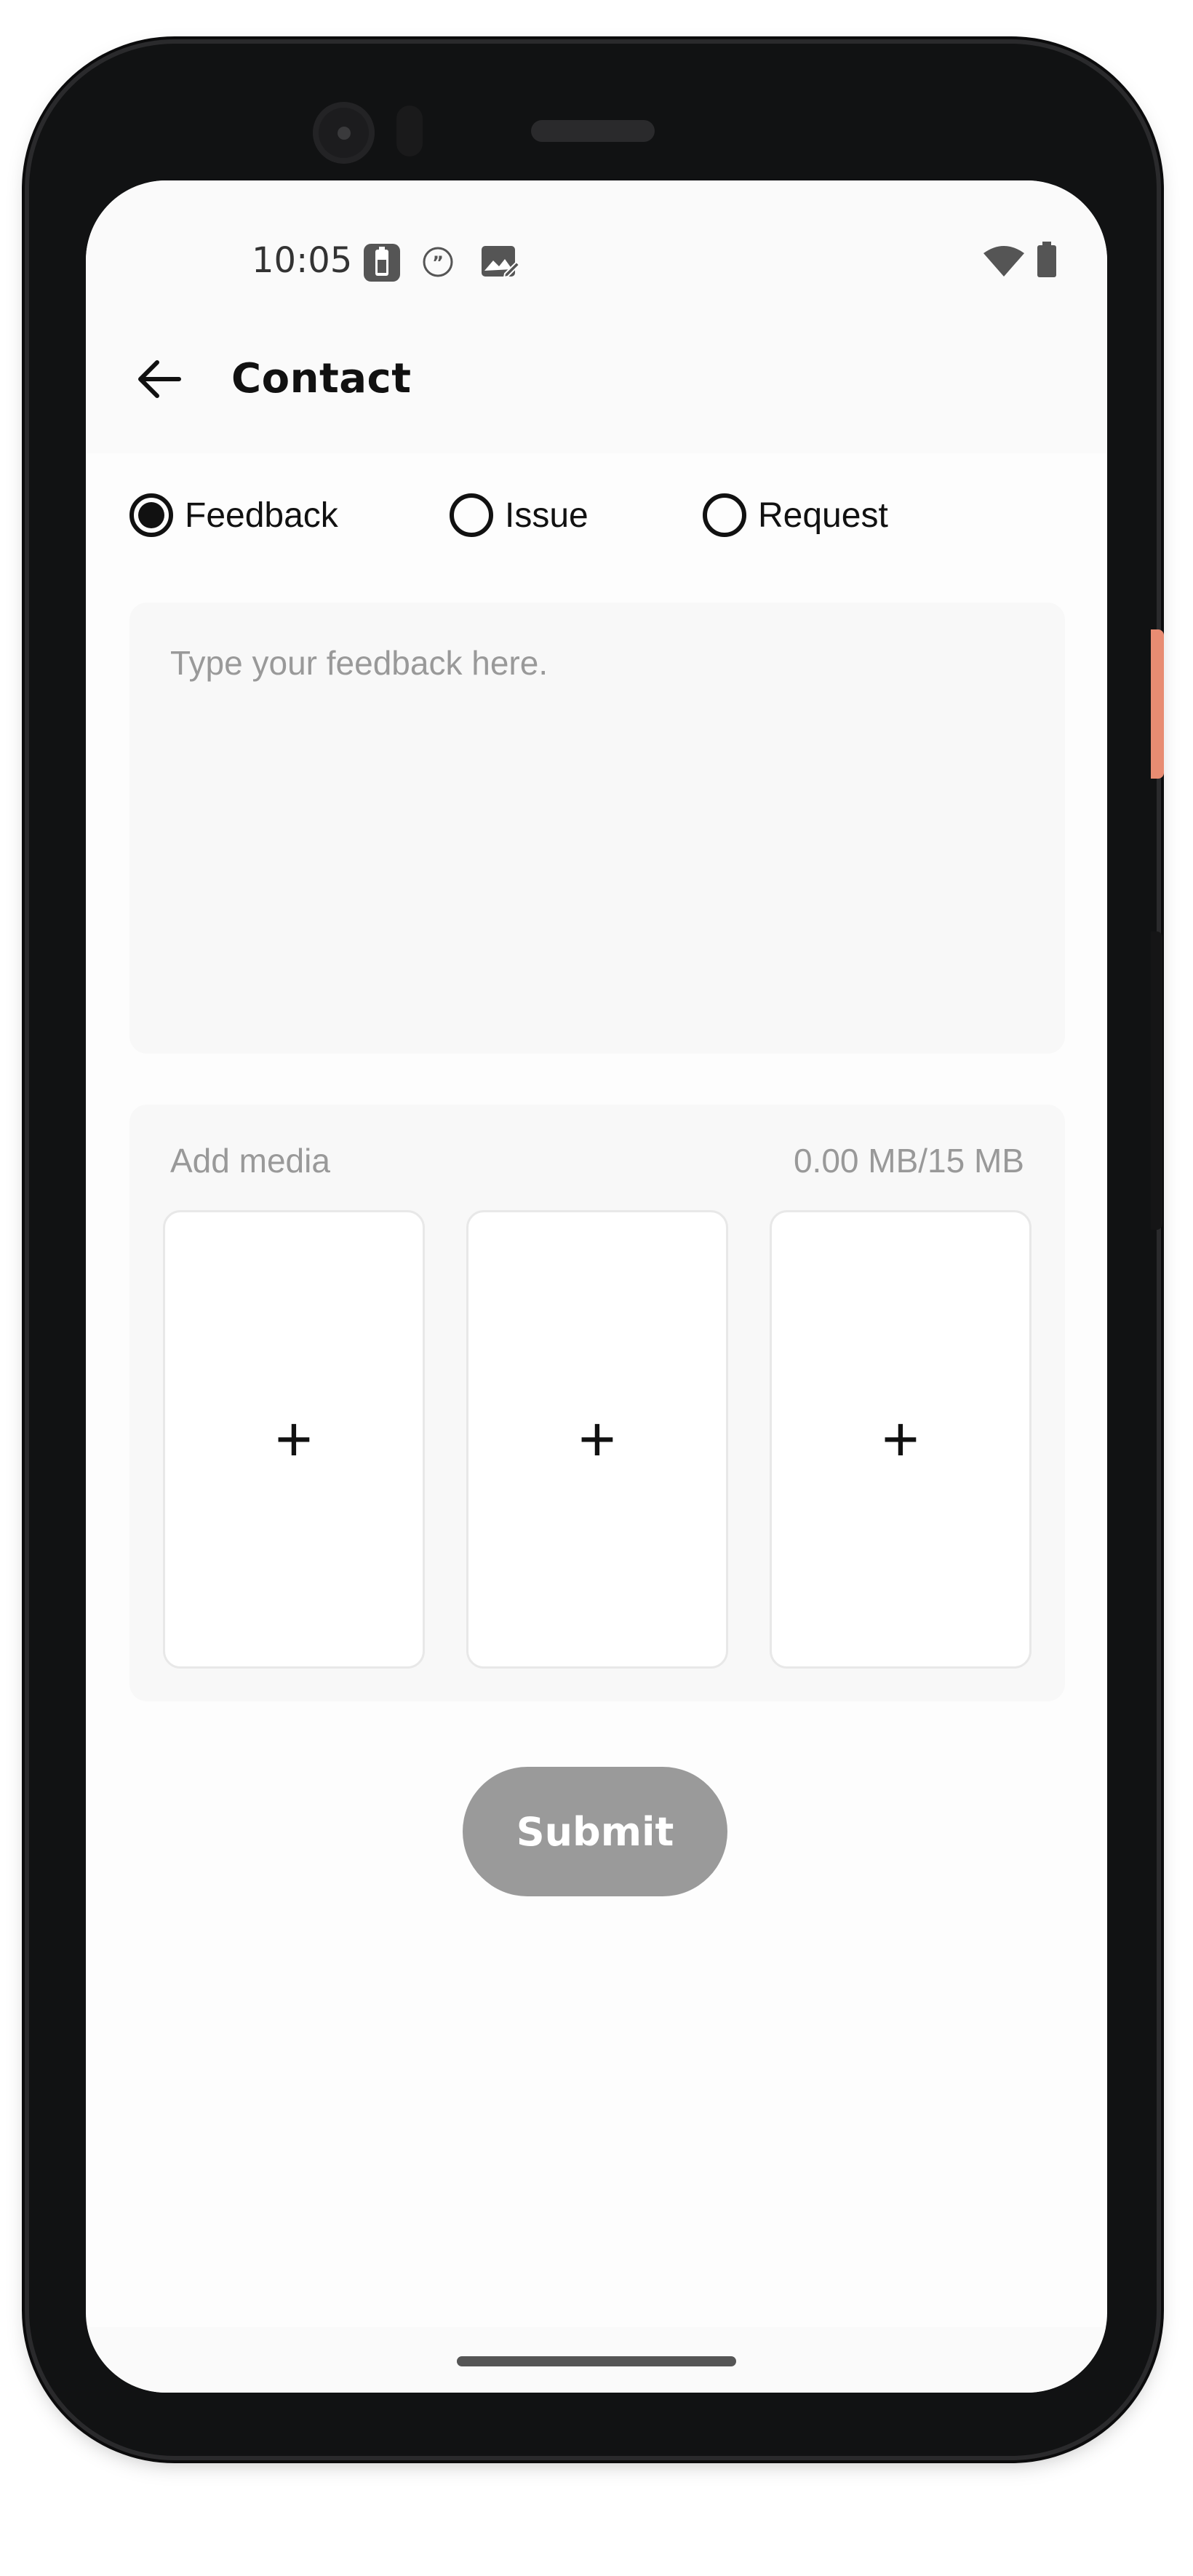  What do you see at coordinates (1004, 262) in the screenshot?
I see `wifi-icon` at bounding box center [1004, 262].